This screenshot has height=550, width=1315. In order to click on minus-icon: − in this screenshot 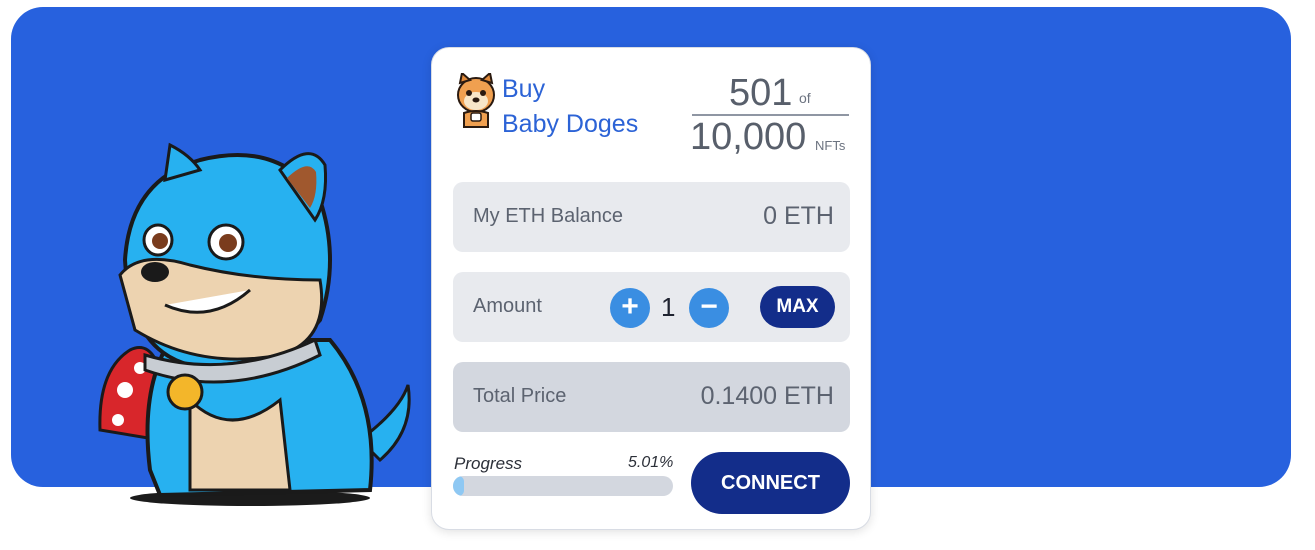, I will do `click(709, 306)`.